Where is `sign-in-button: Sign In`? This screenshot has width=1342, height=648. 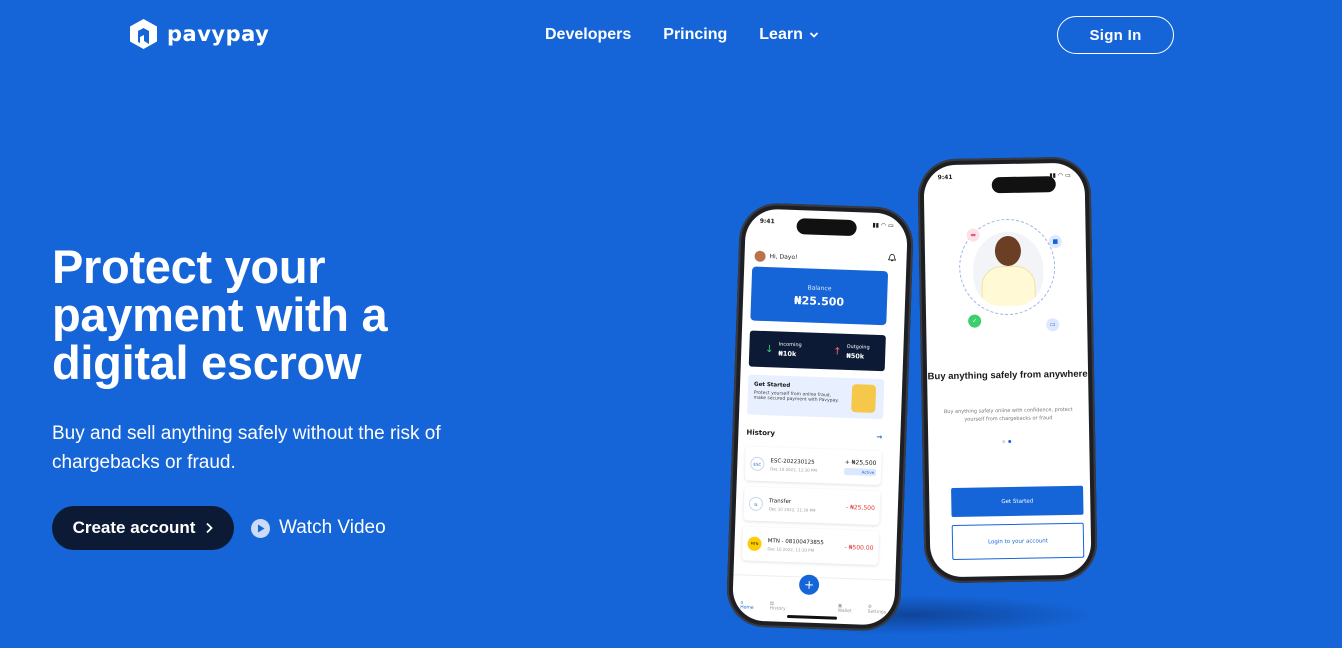 sign-in-button: Sign In is located at coordinates (1115, 35).